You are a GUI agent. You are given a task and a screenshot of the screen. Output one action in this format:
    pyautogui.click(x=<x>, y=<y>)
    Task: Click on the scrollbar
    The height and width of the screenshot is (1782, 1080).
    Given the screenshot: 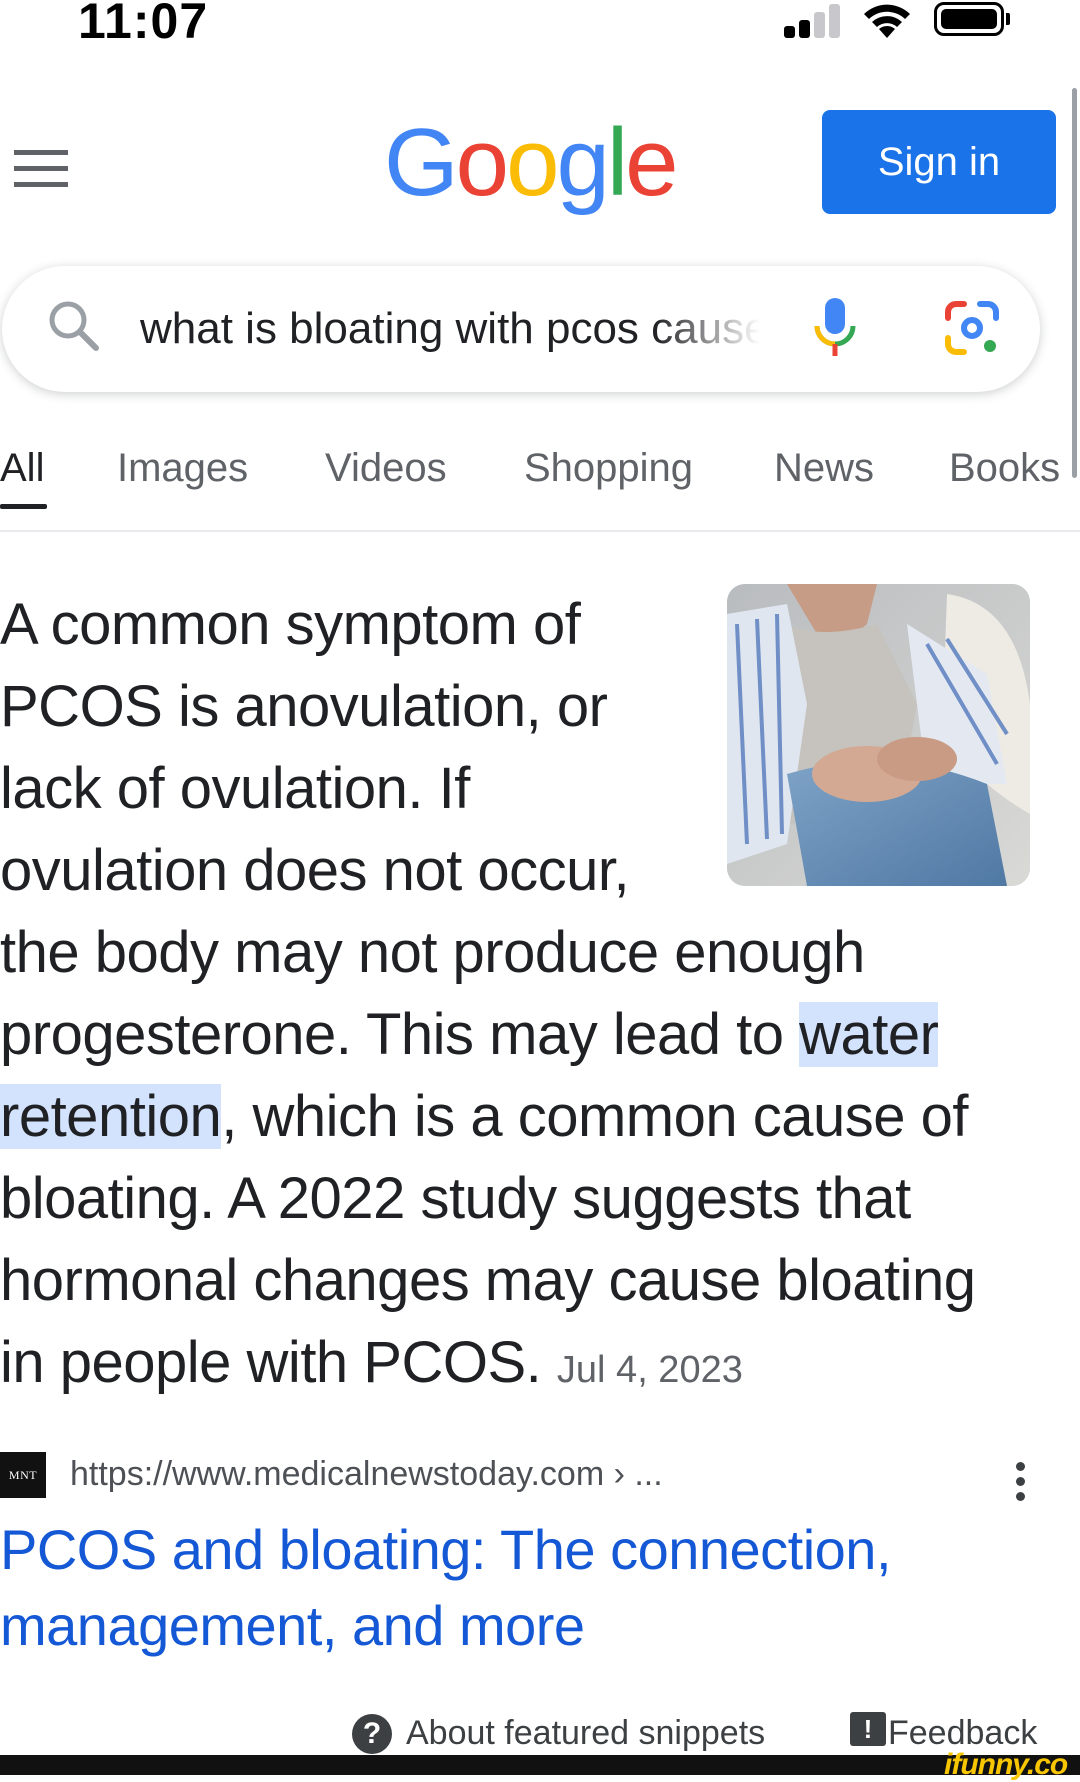 What is the action you would take?
    pyautogui.click(x=1074, y=283)
    